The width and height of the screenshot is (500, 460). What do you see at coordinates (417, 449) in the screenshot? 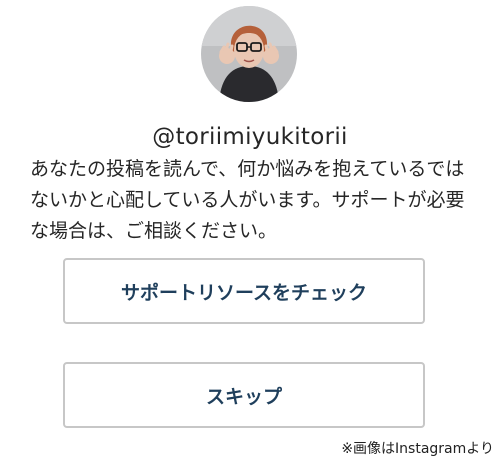
I see `image-credit: ※画像はInstagramより` at bounding box center [417, 449].